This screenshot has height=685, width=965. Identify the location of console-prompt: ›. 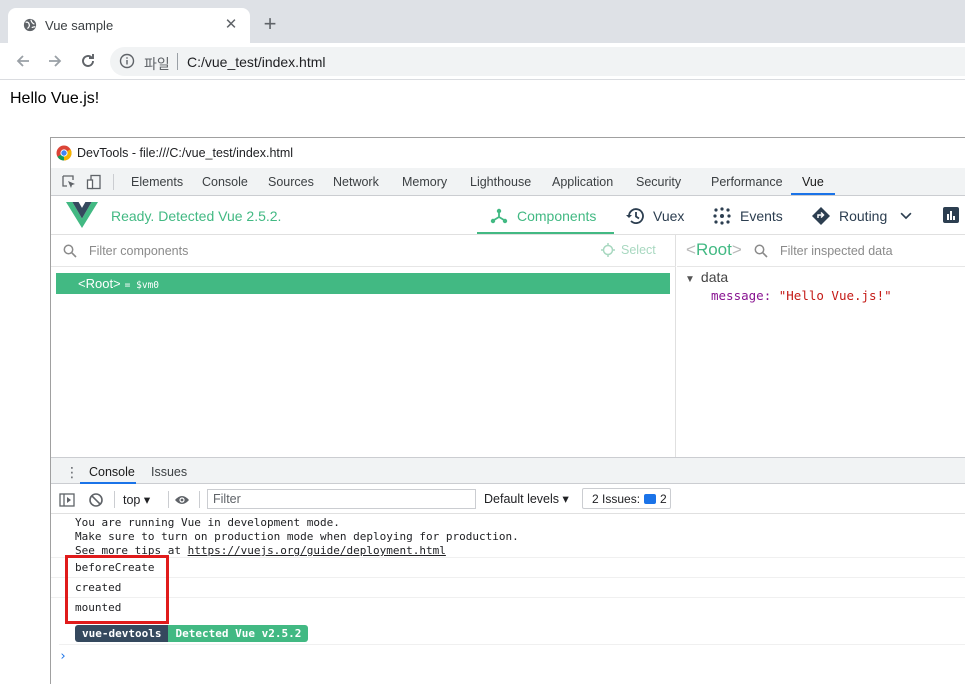
(512, 654).